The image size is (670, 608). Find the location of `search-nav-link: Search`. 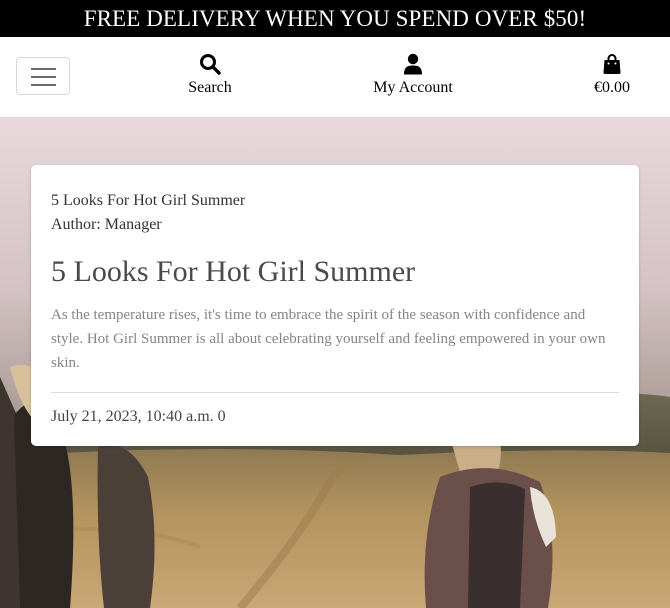

search-nav-link: Search is located at coordinates (210, 75).